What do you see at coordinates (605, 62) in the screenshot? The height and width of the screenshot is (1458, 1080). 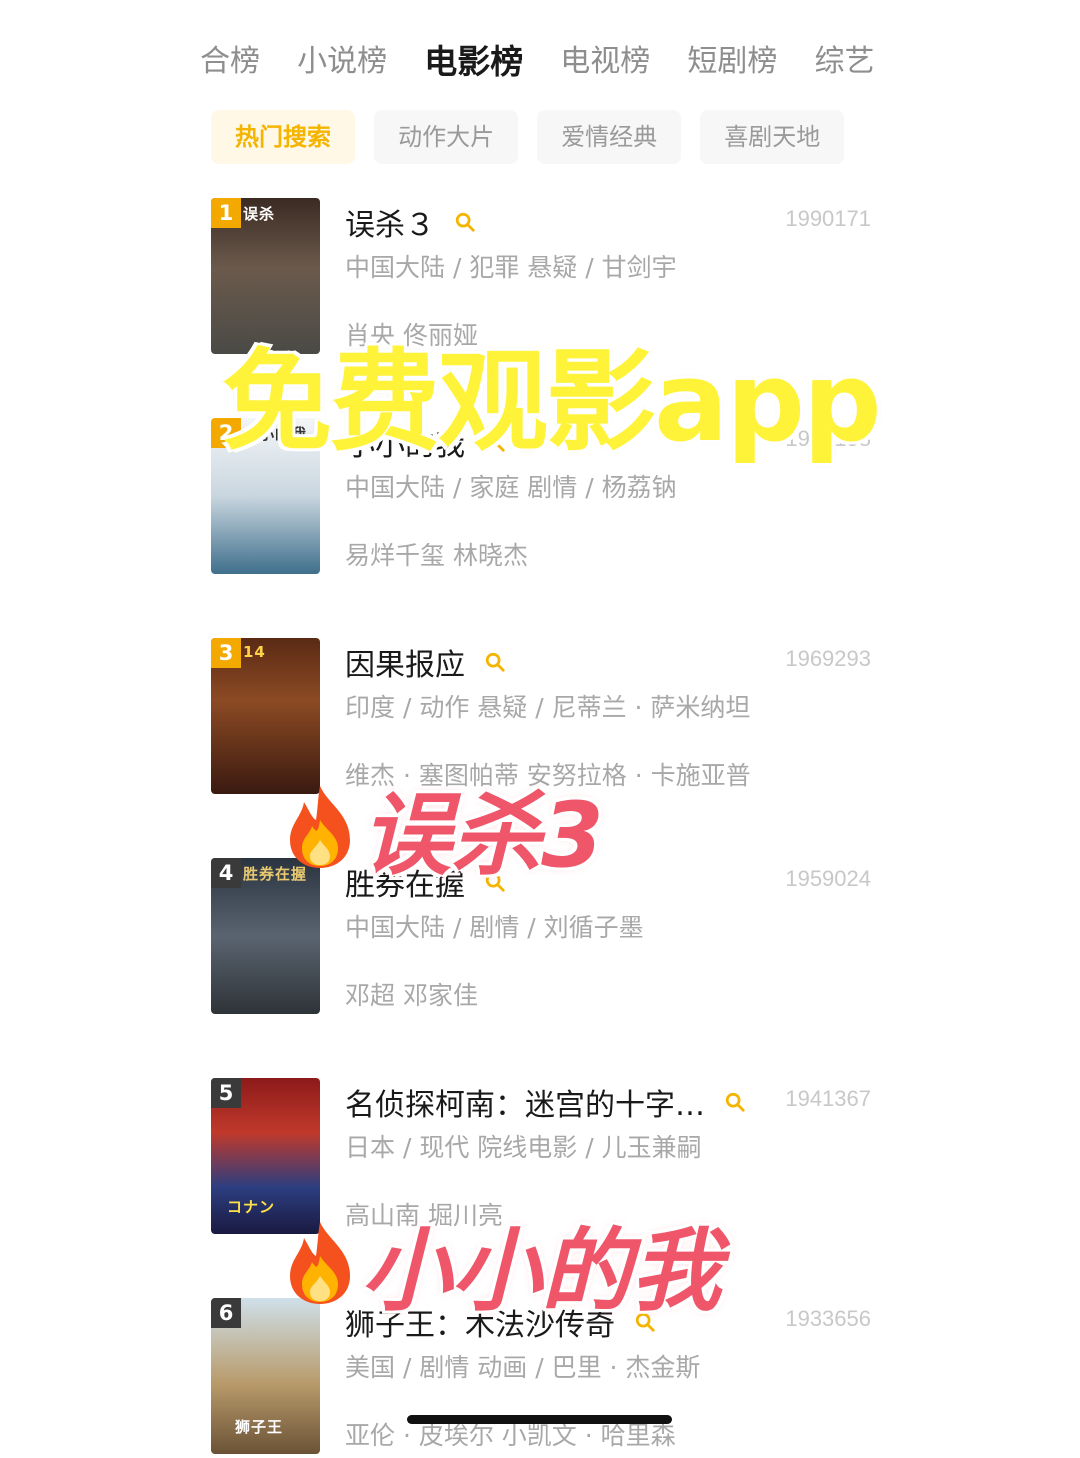 I see `tab-tv: 电视榜` at bounding box center [605, 62].